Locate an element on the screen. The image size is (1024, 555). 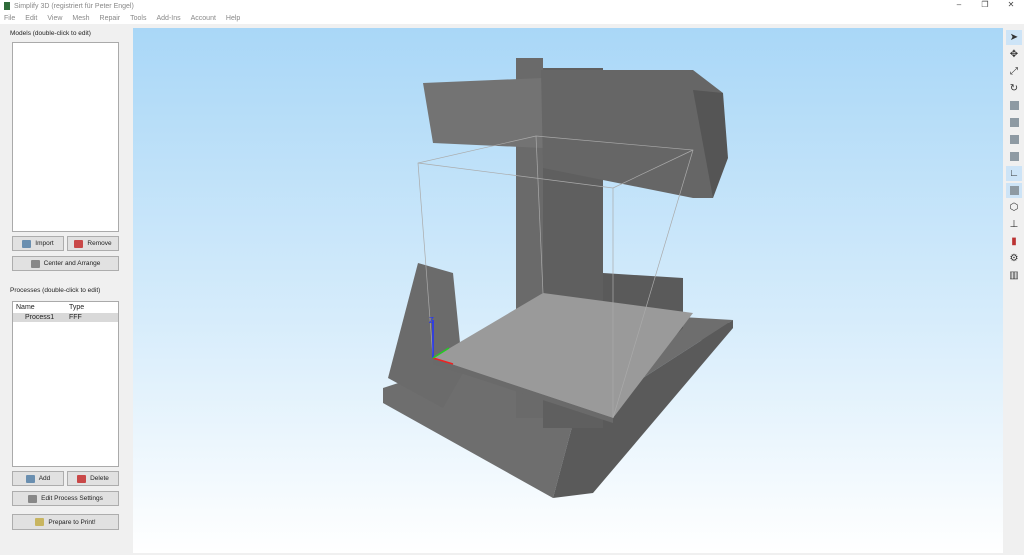
edit-process-settings-button: Edit Process Settings is located at coordinates (65, 498).